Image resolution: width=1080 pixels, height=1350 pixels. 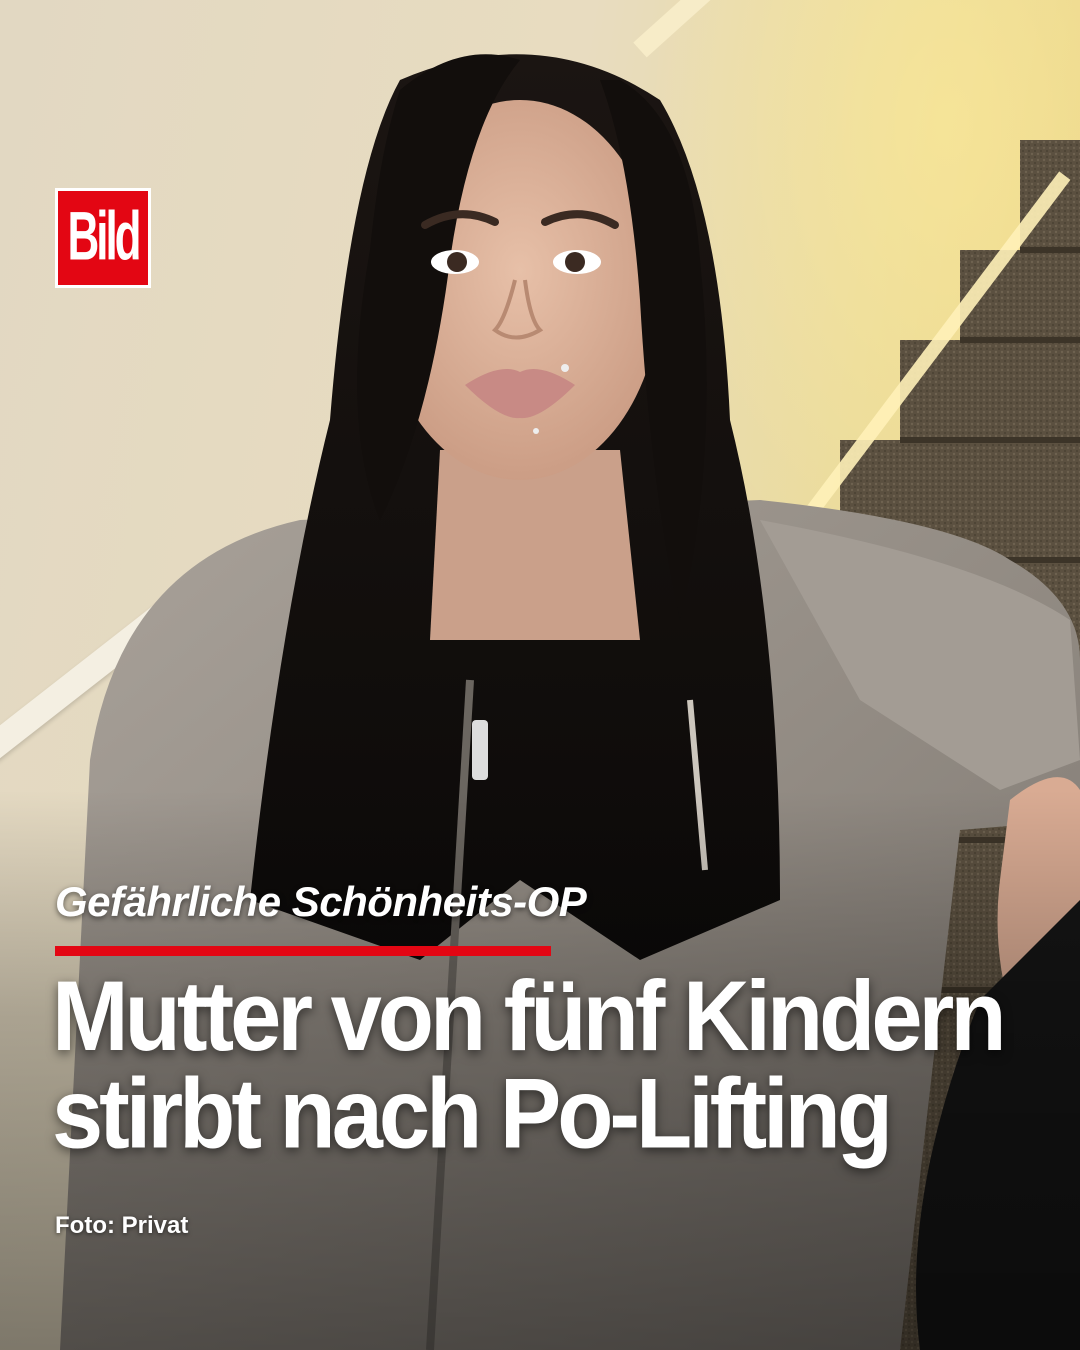 I want to click on logo-text: Bild, so click(x=104, y=237).